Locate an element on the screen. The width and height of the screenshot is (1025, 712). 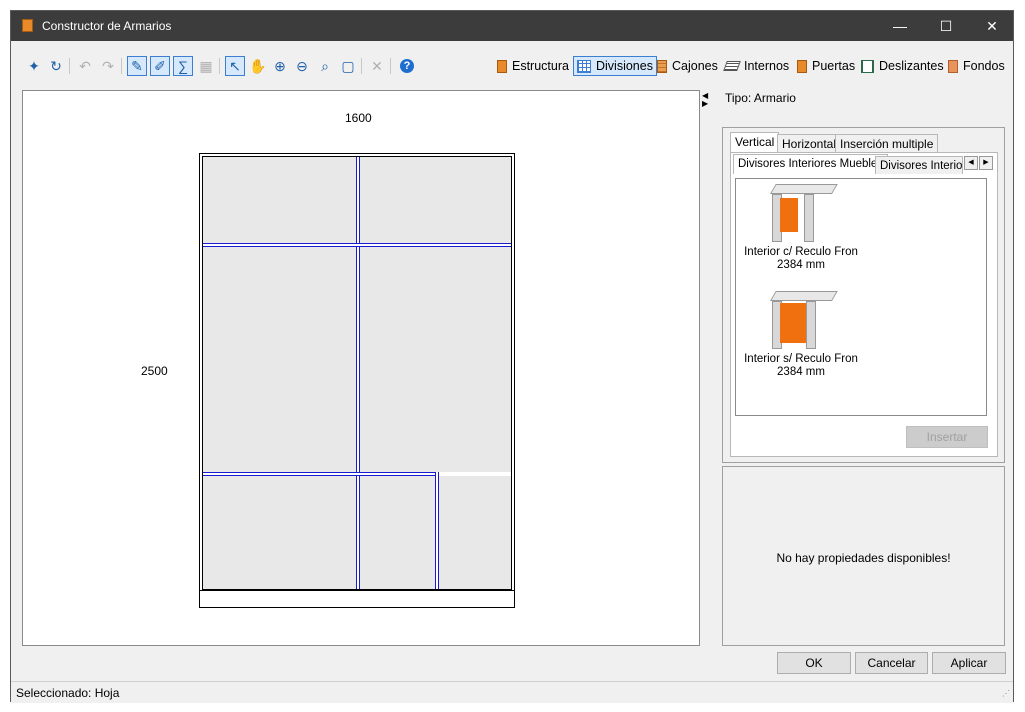
resize-grip-icon: ⋰ is located at coordinates (1006, 693).